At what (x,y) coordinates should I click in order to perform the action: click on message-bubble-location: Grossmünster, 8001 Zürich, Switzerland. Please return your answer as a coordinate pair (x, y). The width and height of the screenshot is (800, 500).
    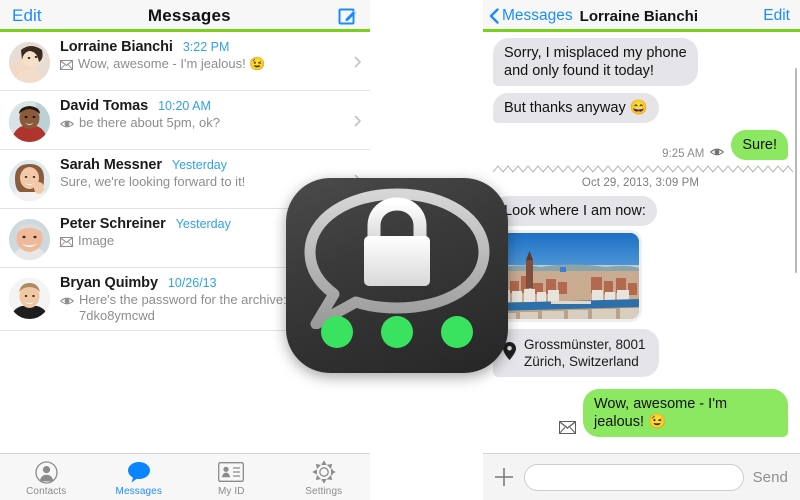
    Looking at the image, I should click on (576, 353).